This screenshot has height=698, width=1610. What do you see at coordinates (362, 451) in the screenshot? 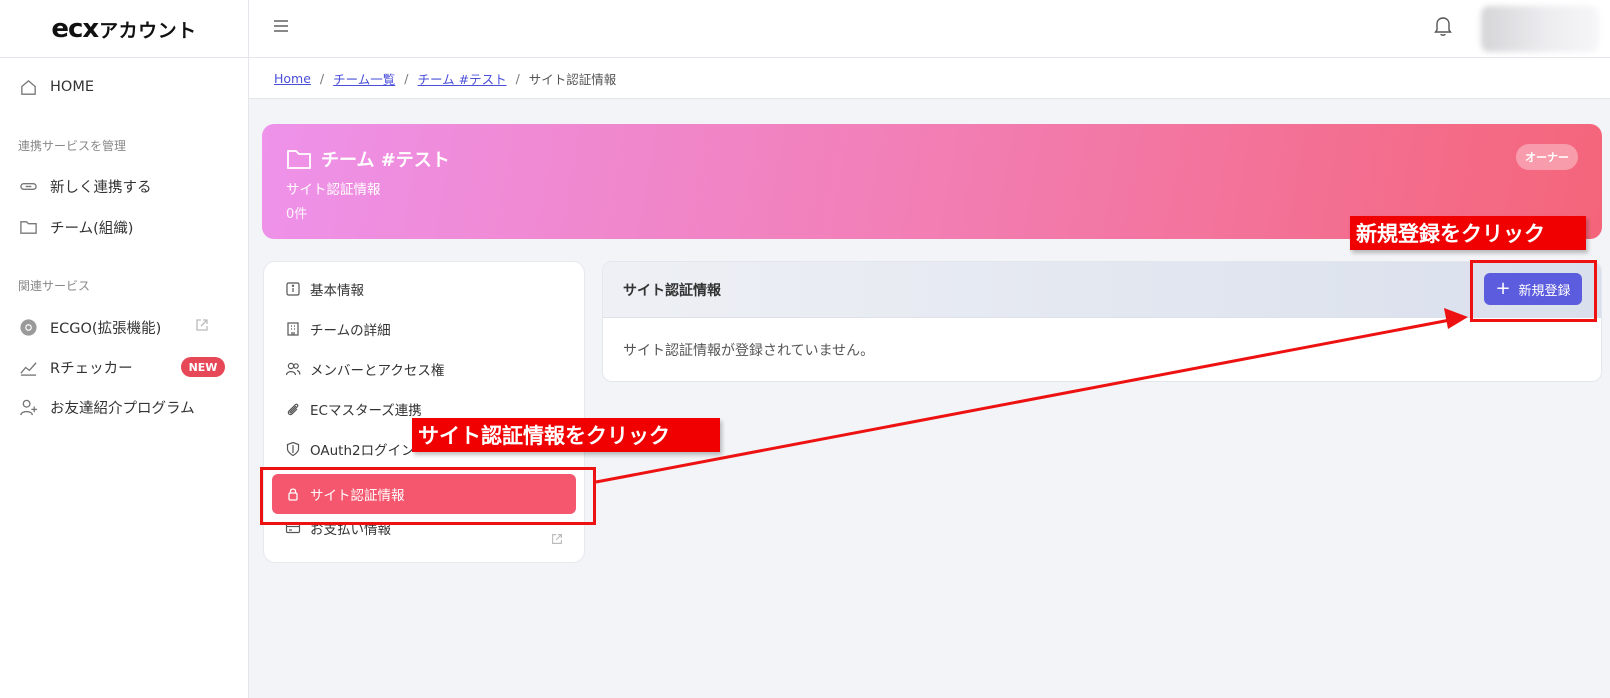
I see `menu-item-label: OAuth2ログイン` at bounding box center [362, 451].